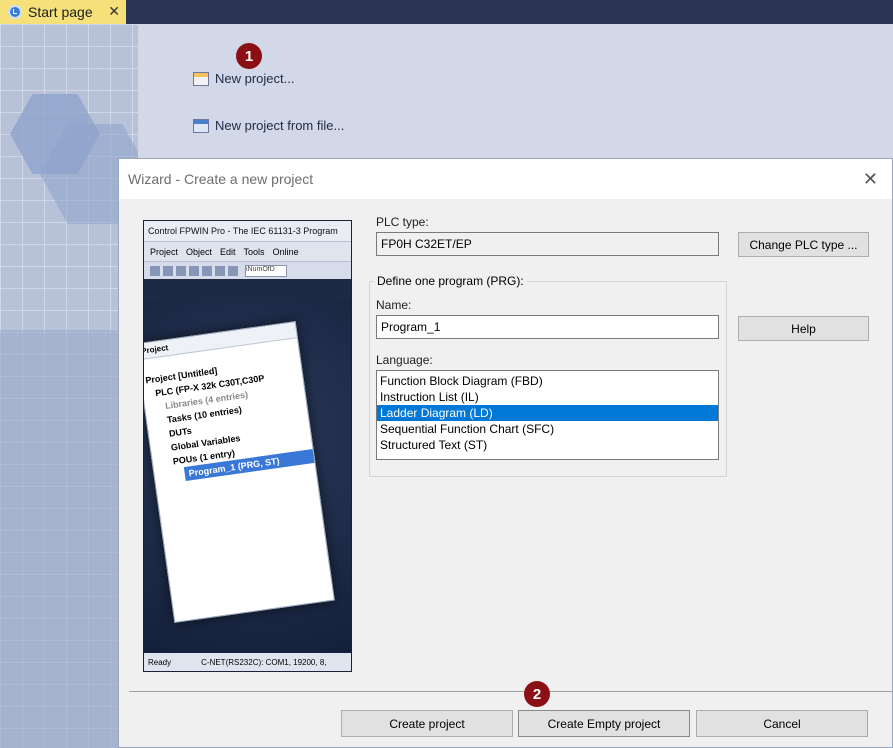 The width and height of the screenshot is (893, 748). What do you see at coordinates (201, 78) in the screenshot?
I see `new-project-icon` at bounding box center [201, 78].